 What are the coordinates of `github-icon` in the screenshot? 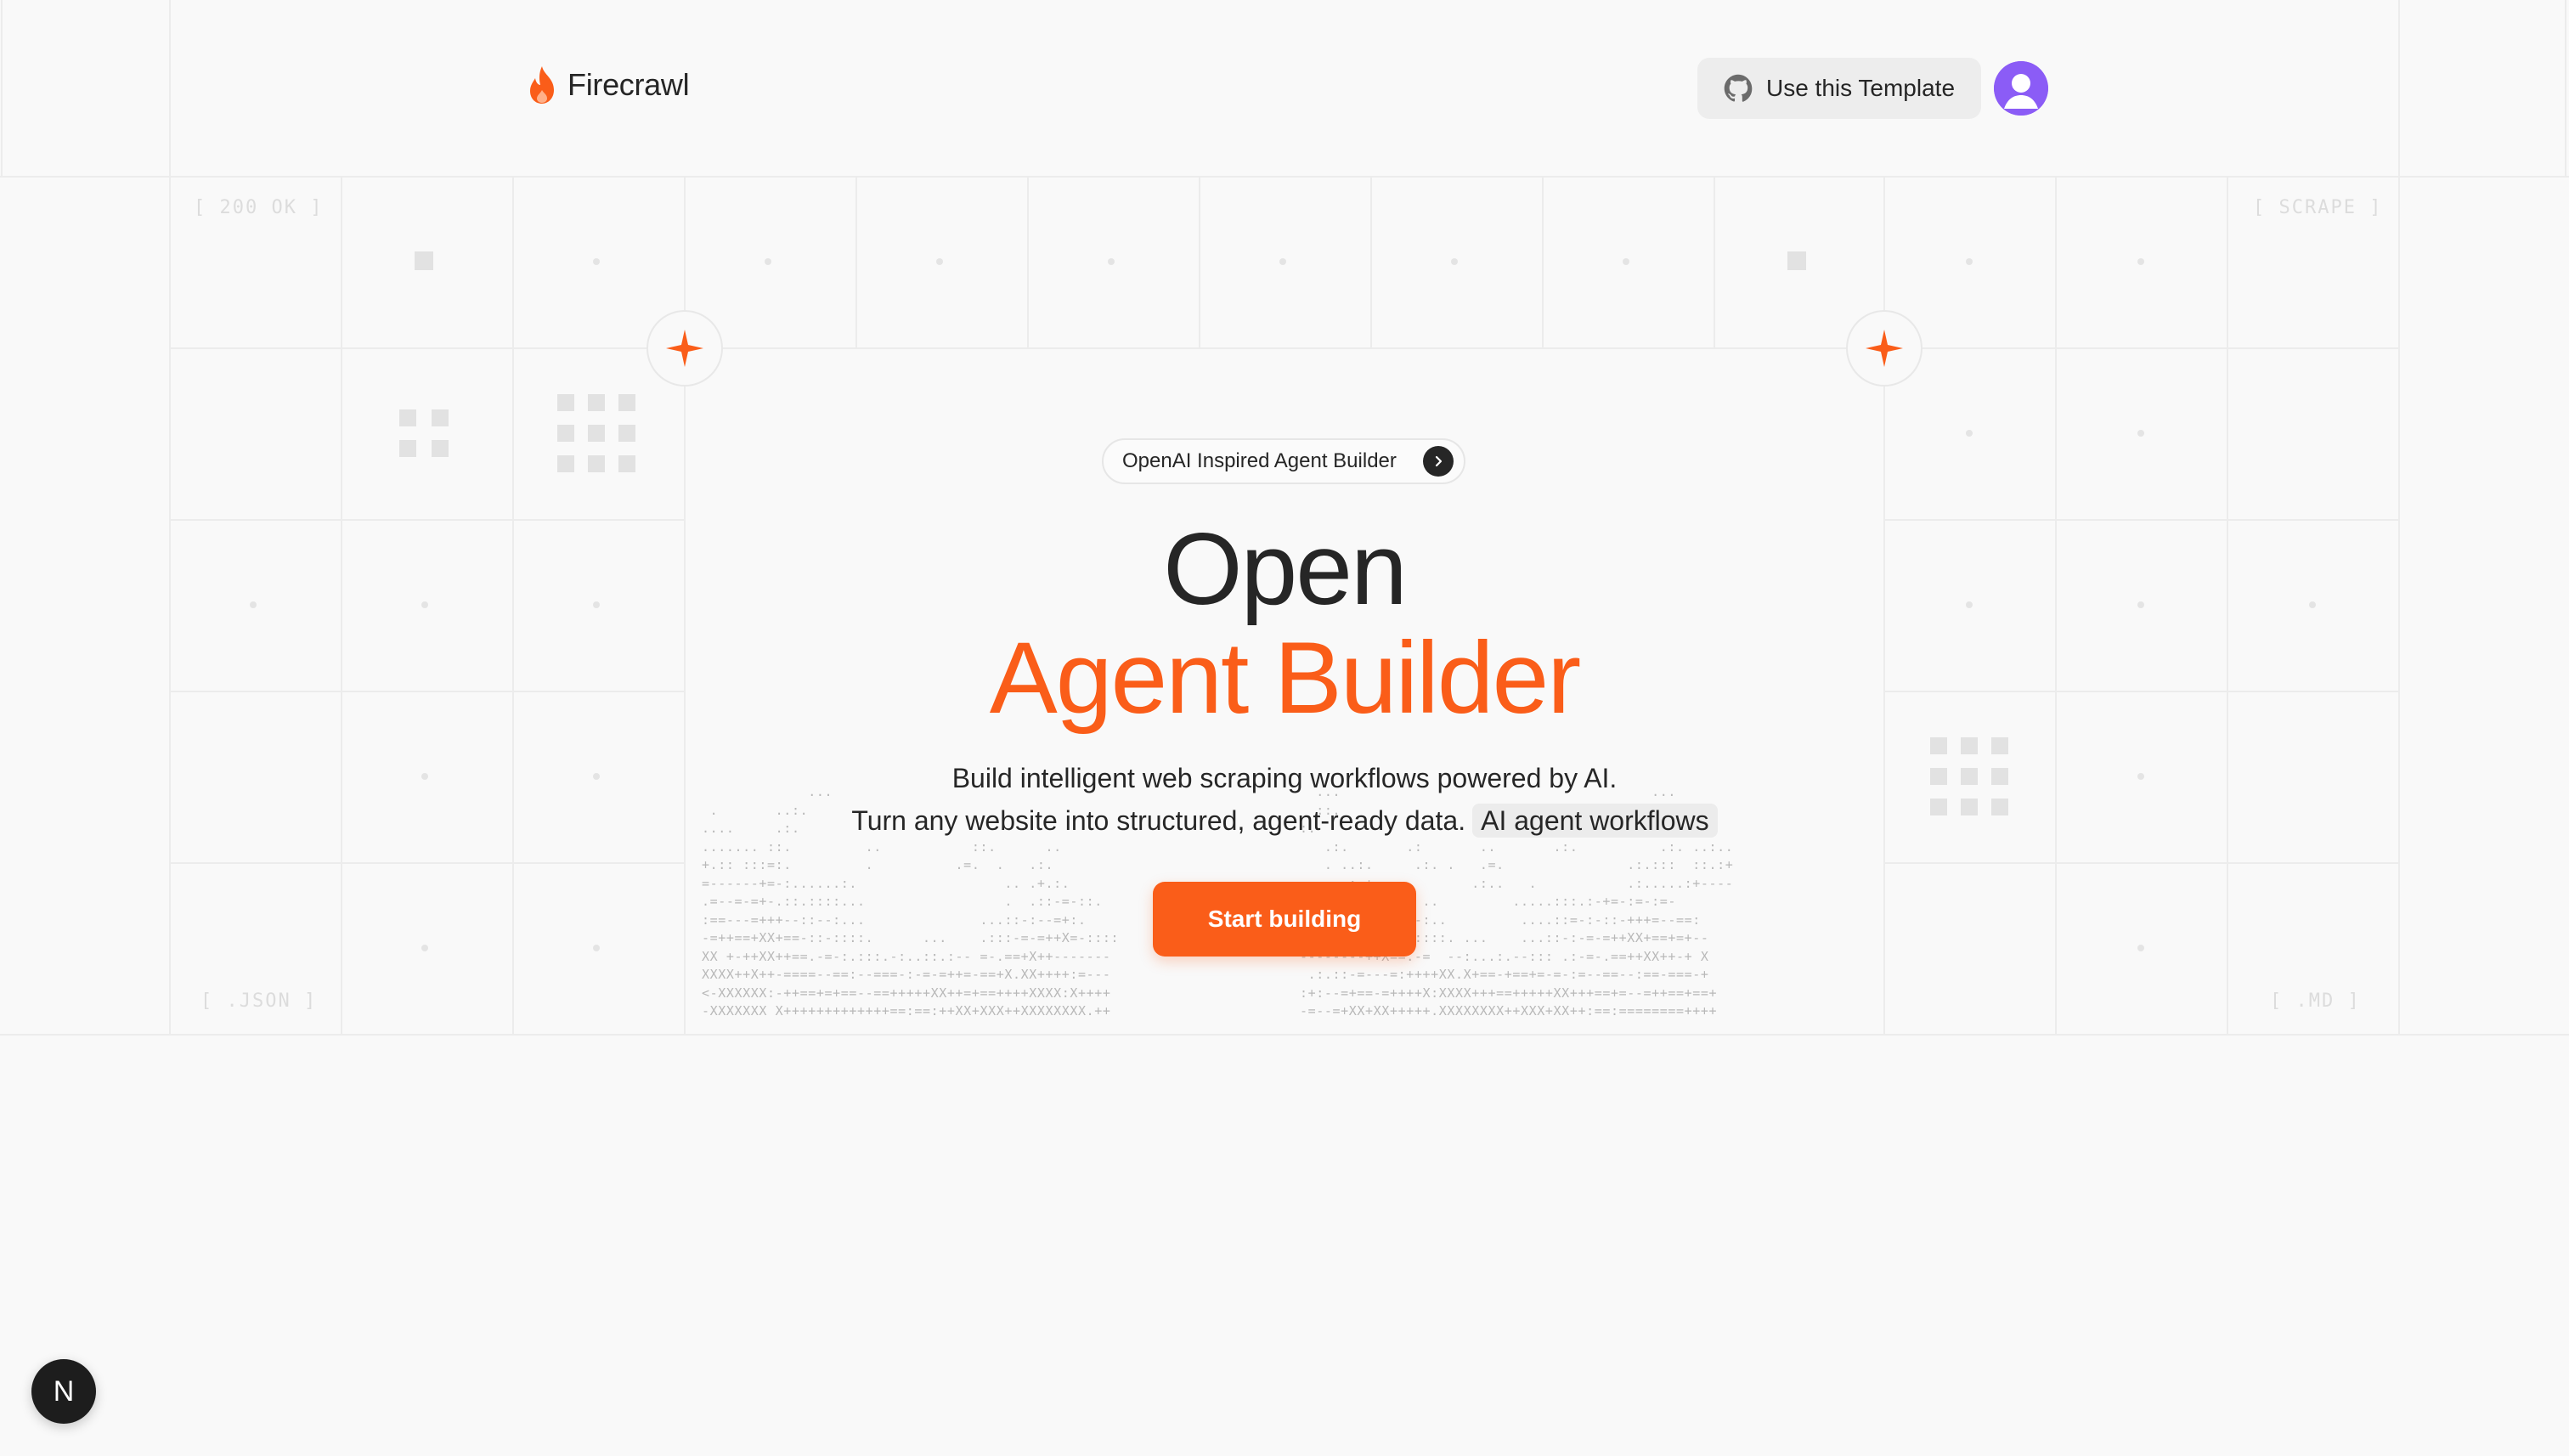 It's located at (1739, 88).